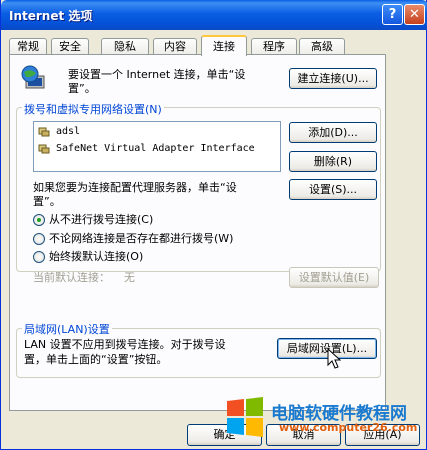 The width and height of the screenshot is (427, 450). I want to click on dialup-group-label: 拨号和虚拟专用网络设置(N), so click(93, 109).